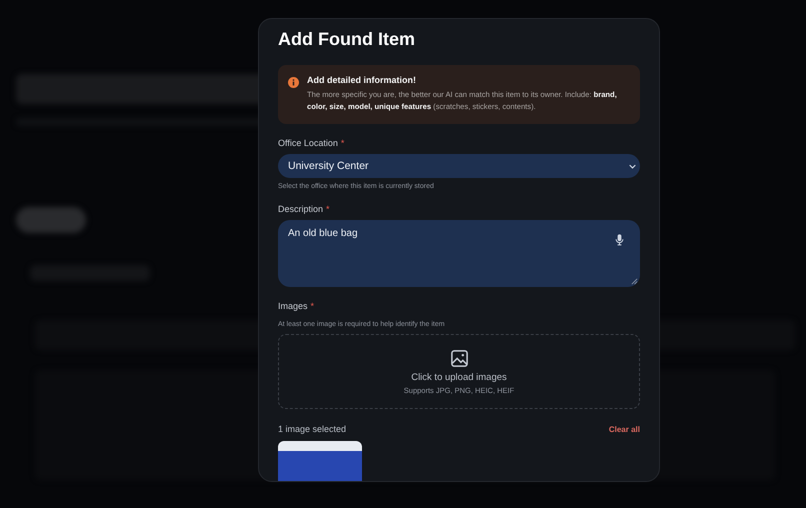  Describe the element at coordinates (634, 281) in the screenshot. I see `resize-grip-icon` at that location.